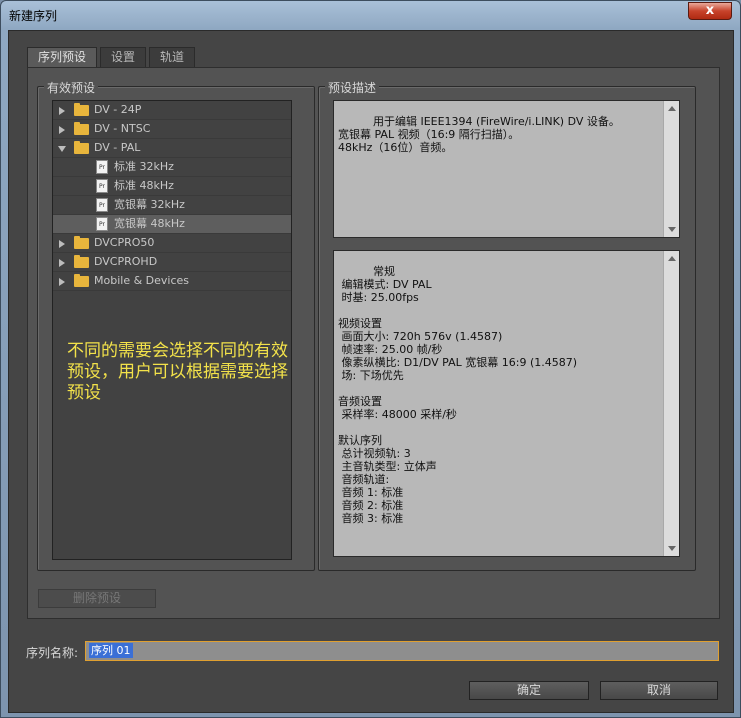 The width and height of the screenshot is (741, 718). Describe the element at coordinates (172, 129) in the screenshot. I see `tree-folder-dv-ntsc: DV - NTSC` at that location.